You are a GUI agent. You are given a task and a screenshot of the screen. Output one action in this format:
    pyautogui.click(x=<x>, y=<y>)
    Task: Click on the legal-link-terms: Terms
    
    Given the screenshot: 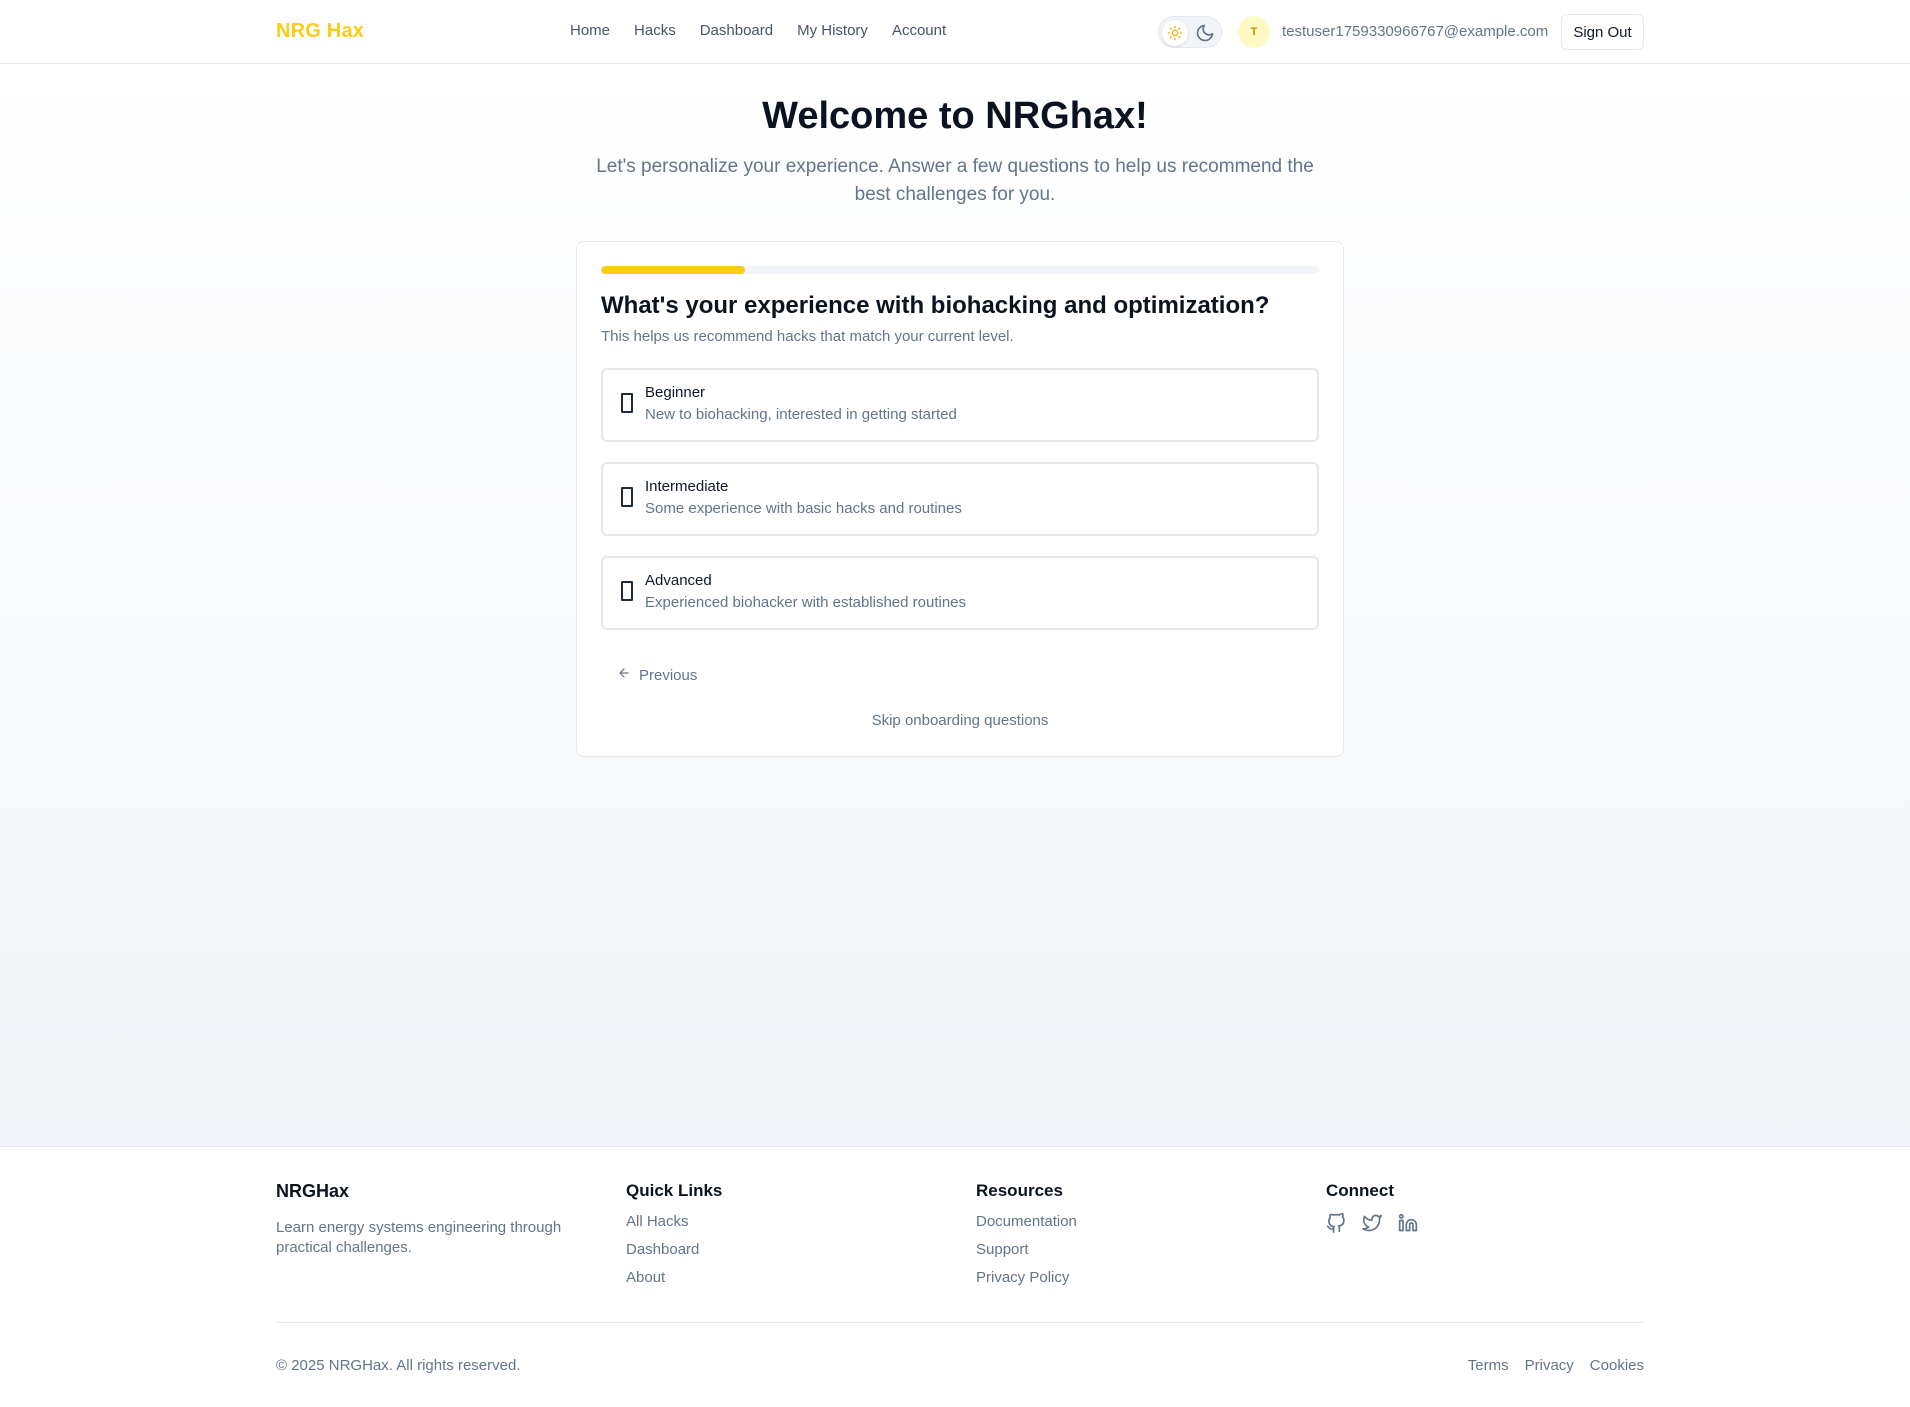 What is the action you would take?
    pyautogui.click(x=1488, y=1365)
    